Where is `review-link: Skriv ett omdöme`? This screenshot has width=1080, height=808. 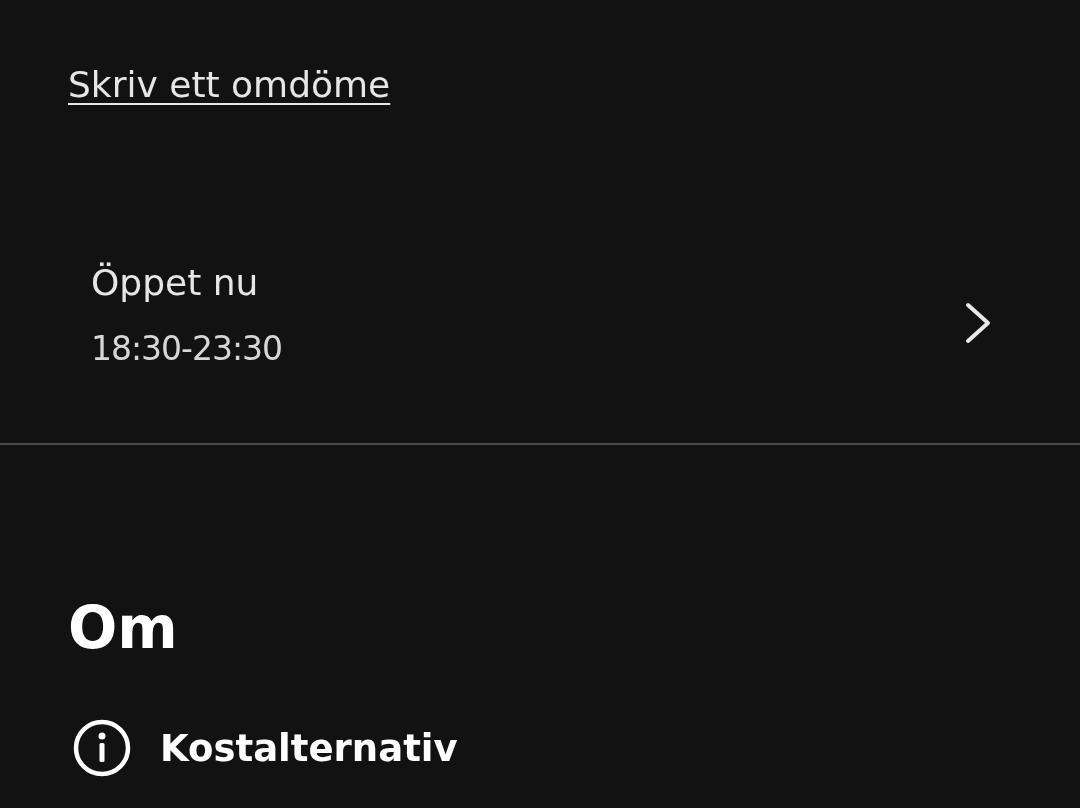 review-link: Skriv ett omdöme is located at coordinates (229, 84).